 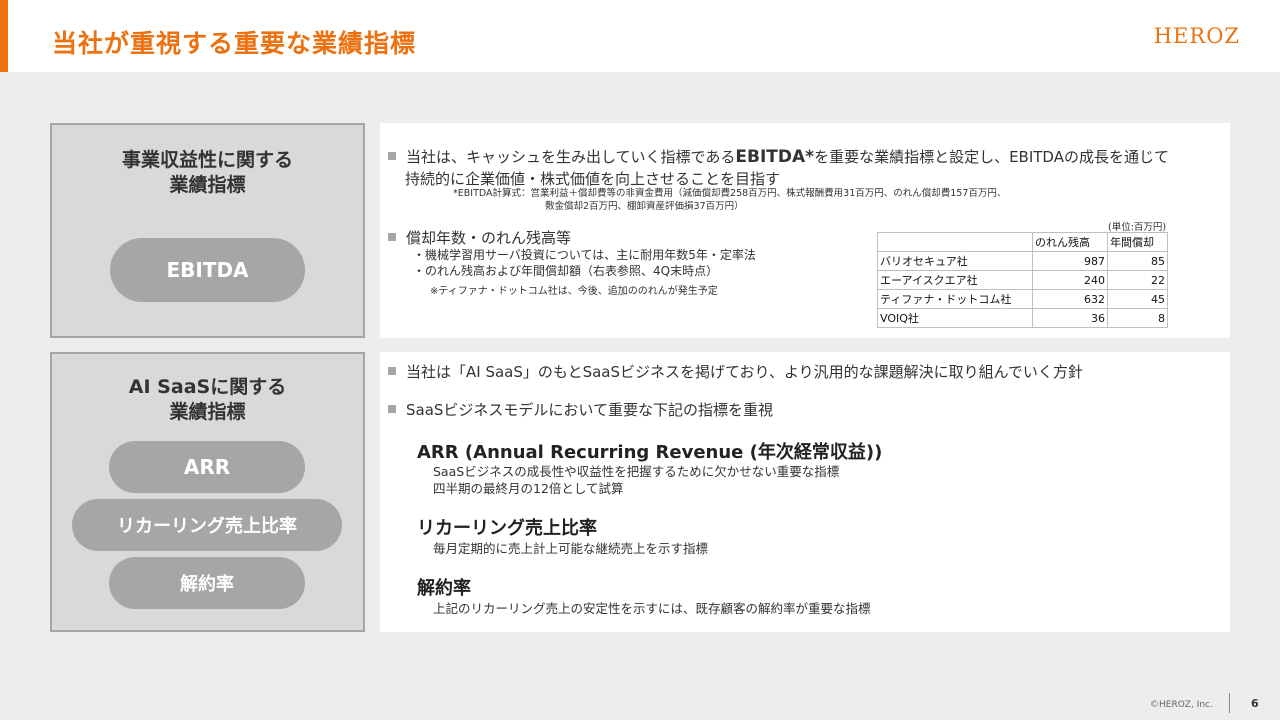 What do you see at coordinates (955, 242) in the screenshot?
I see `table-header-cell` at bounding box center [955, 242].